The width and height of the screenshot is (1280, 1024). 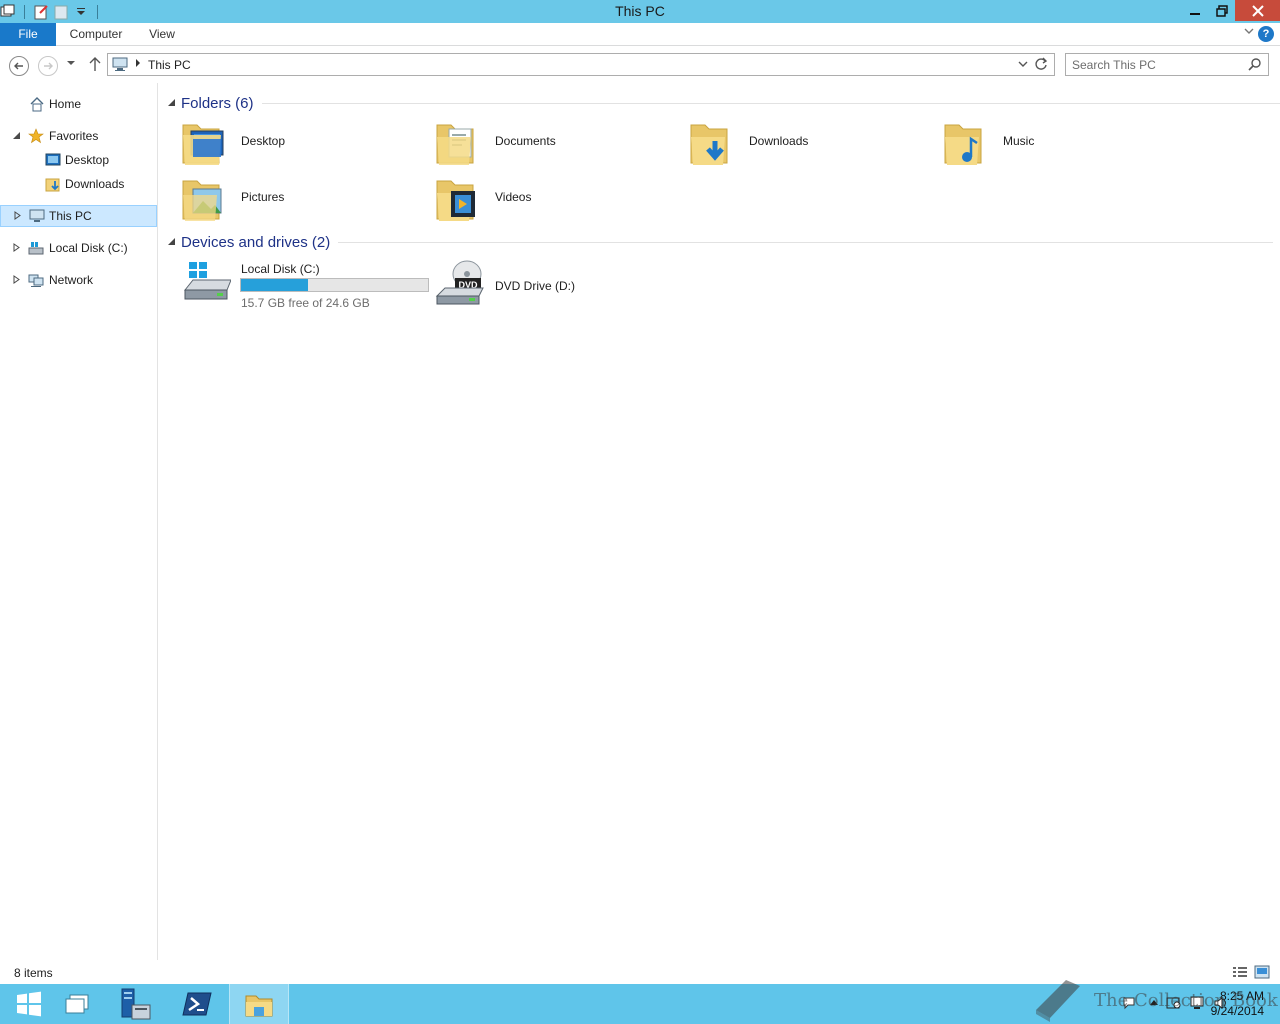 I want to click on nav-item-this-pc: This PC, so click(x=78, y=216).